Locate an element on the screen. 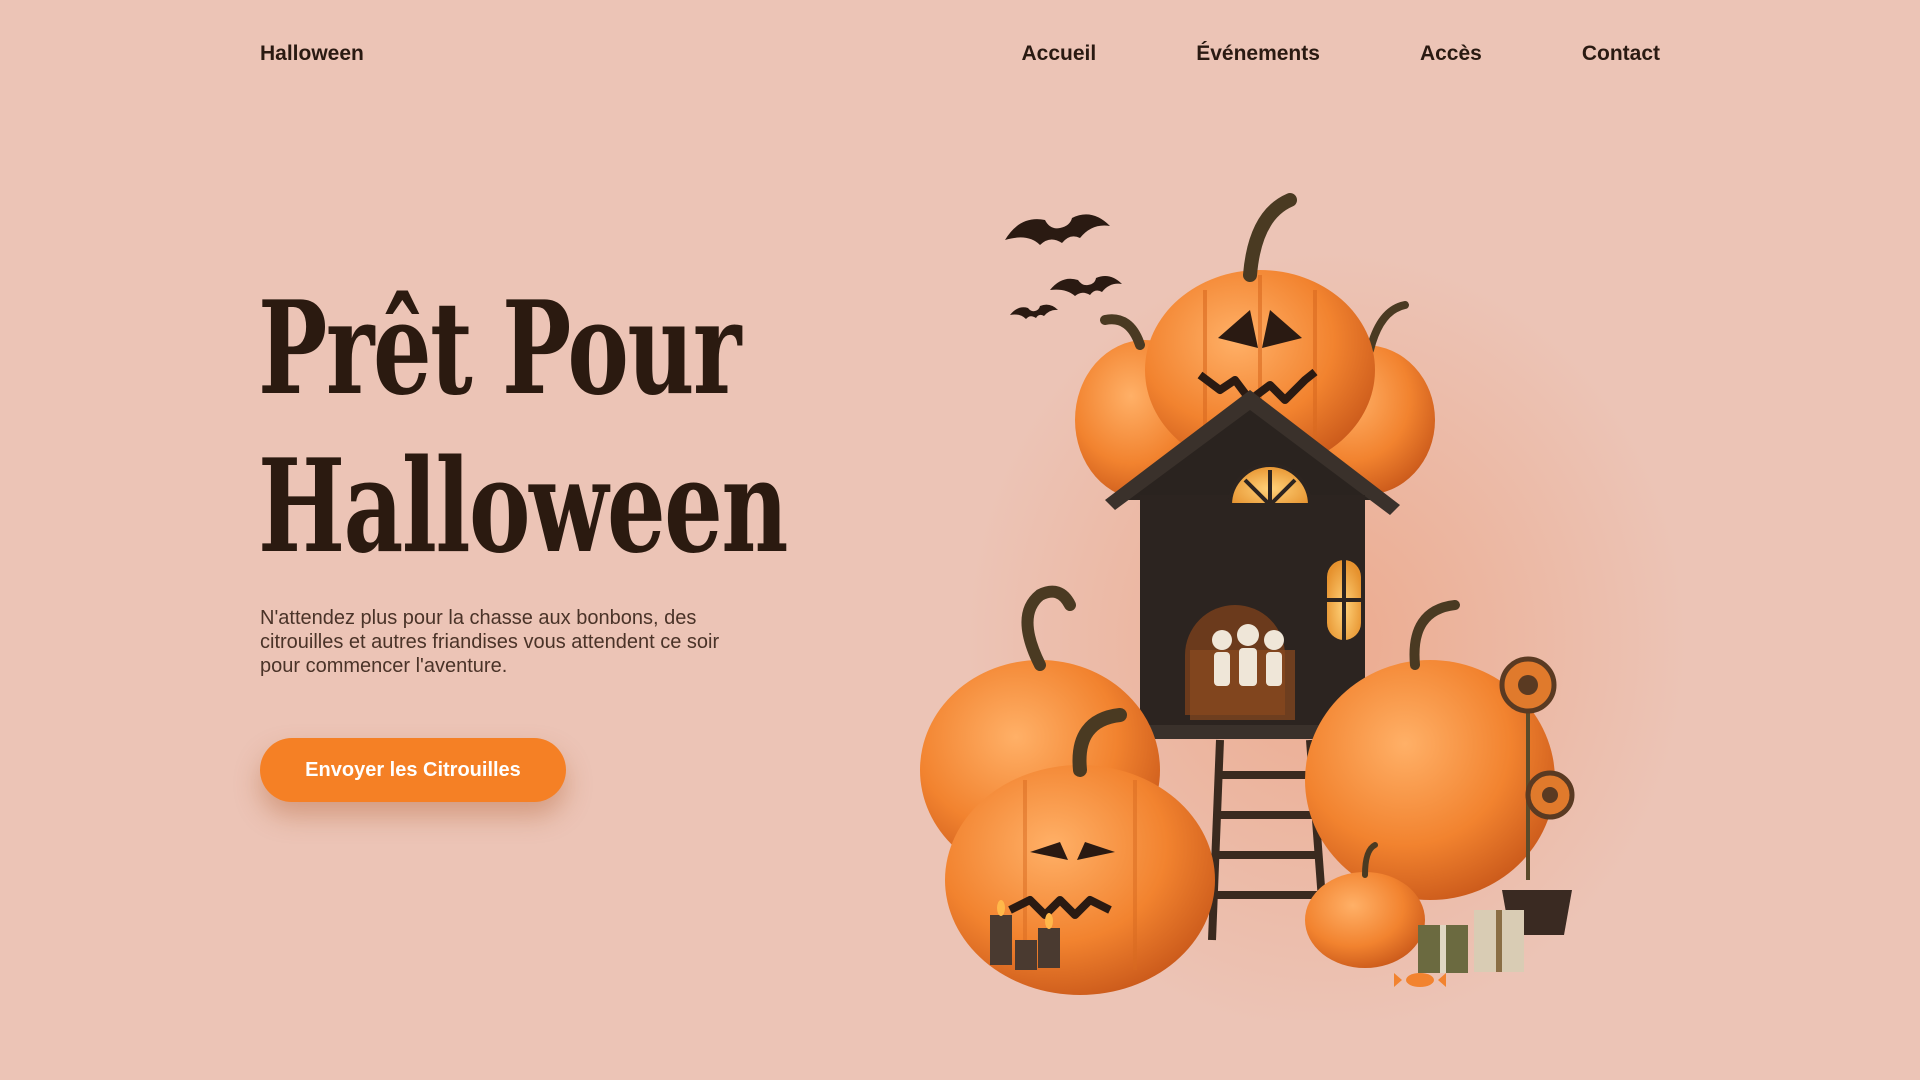  gift-box-icon is located at coordinates (1471, 941).